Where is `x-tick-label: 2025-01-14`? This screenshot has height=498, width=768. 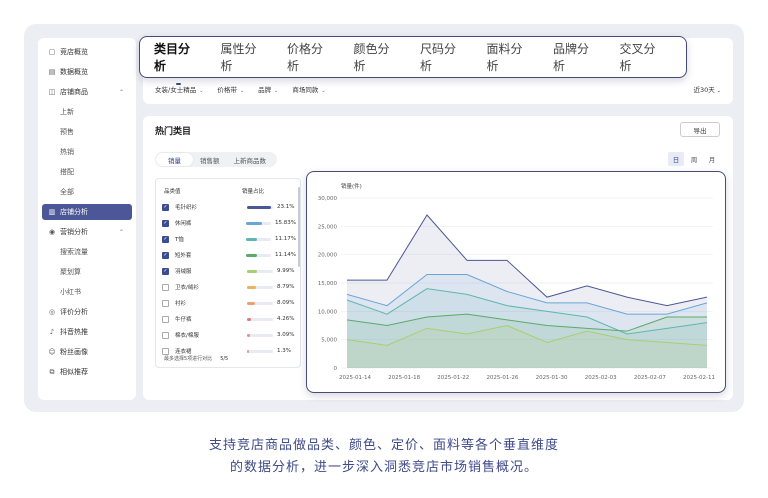 x-tick-label: 2025-01-14 is located at coordinates (355, 378).